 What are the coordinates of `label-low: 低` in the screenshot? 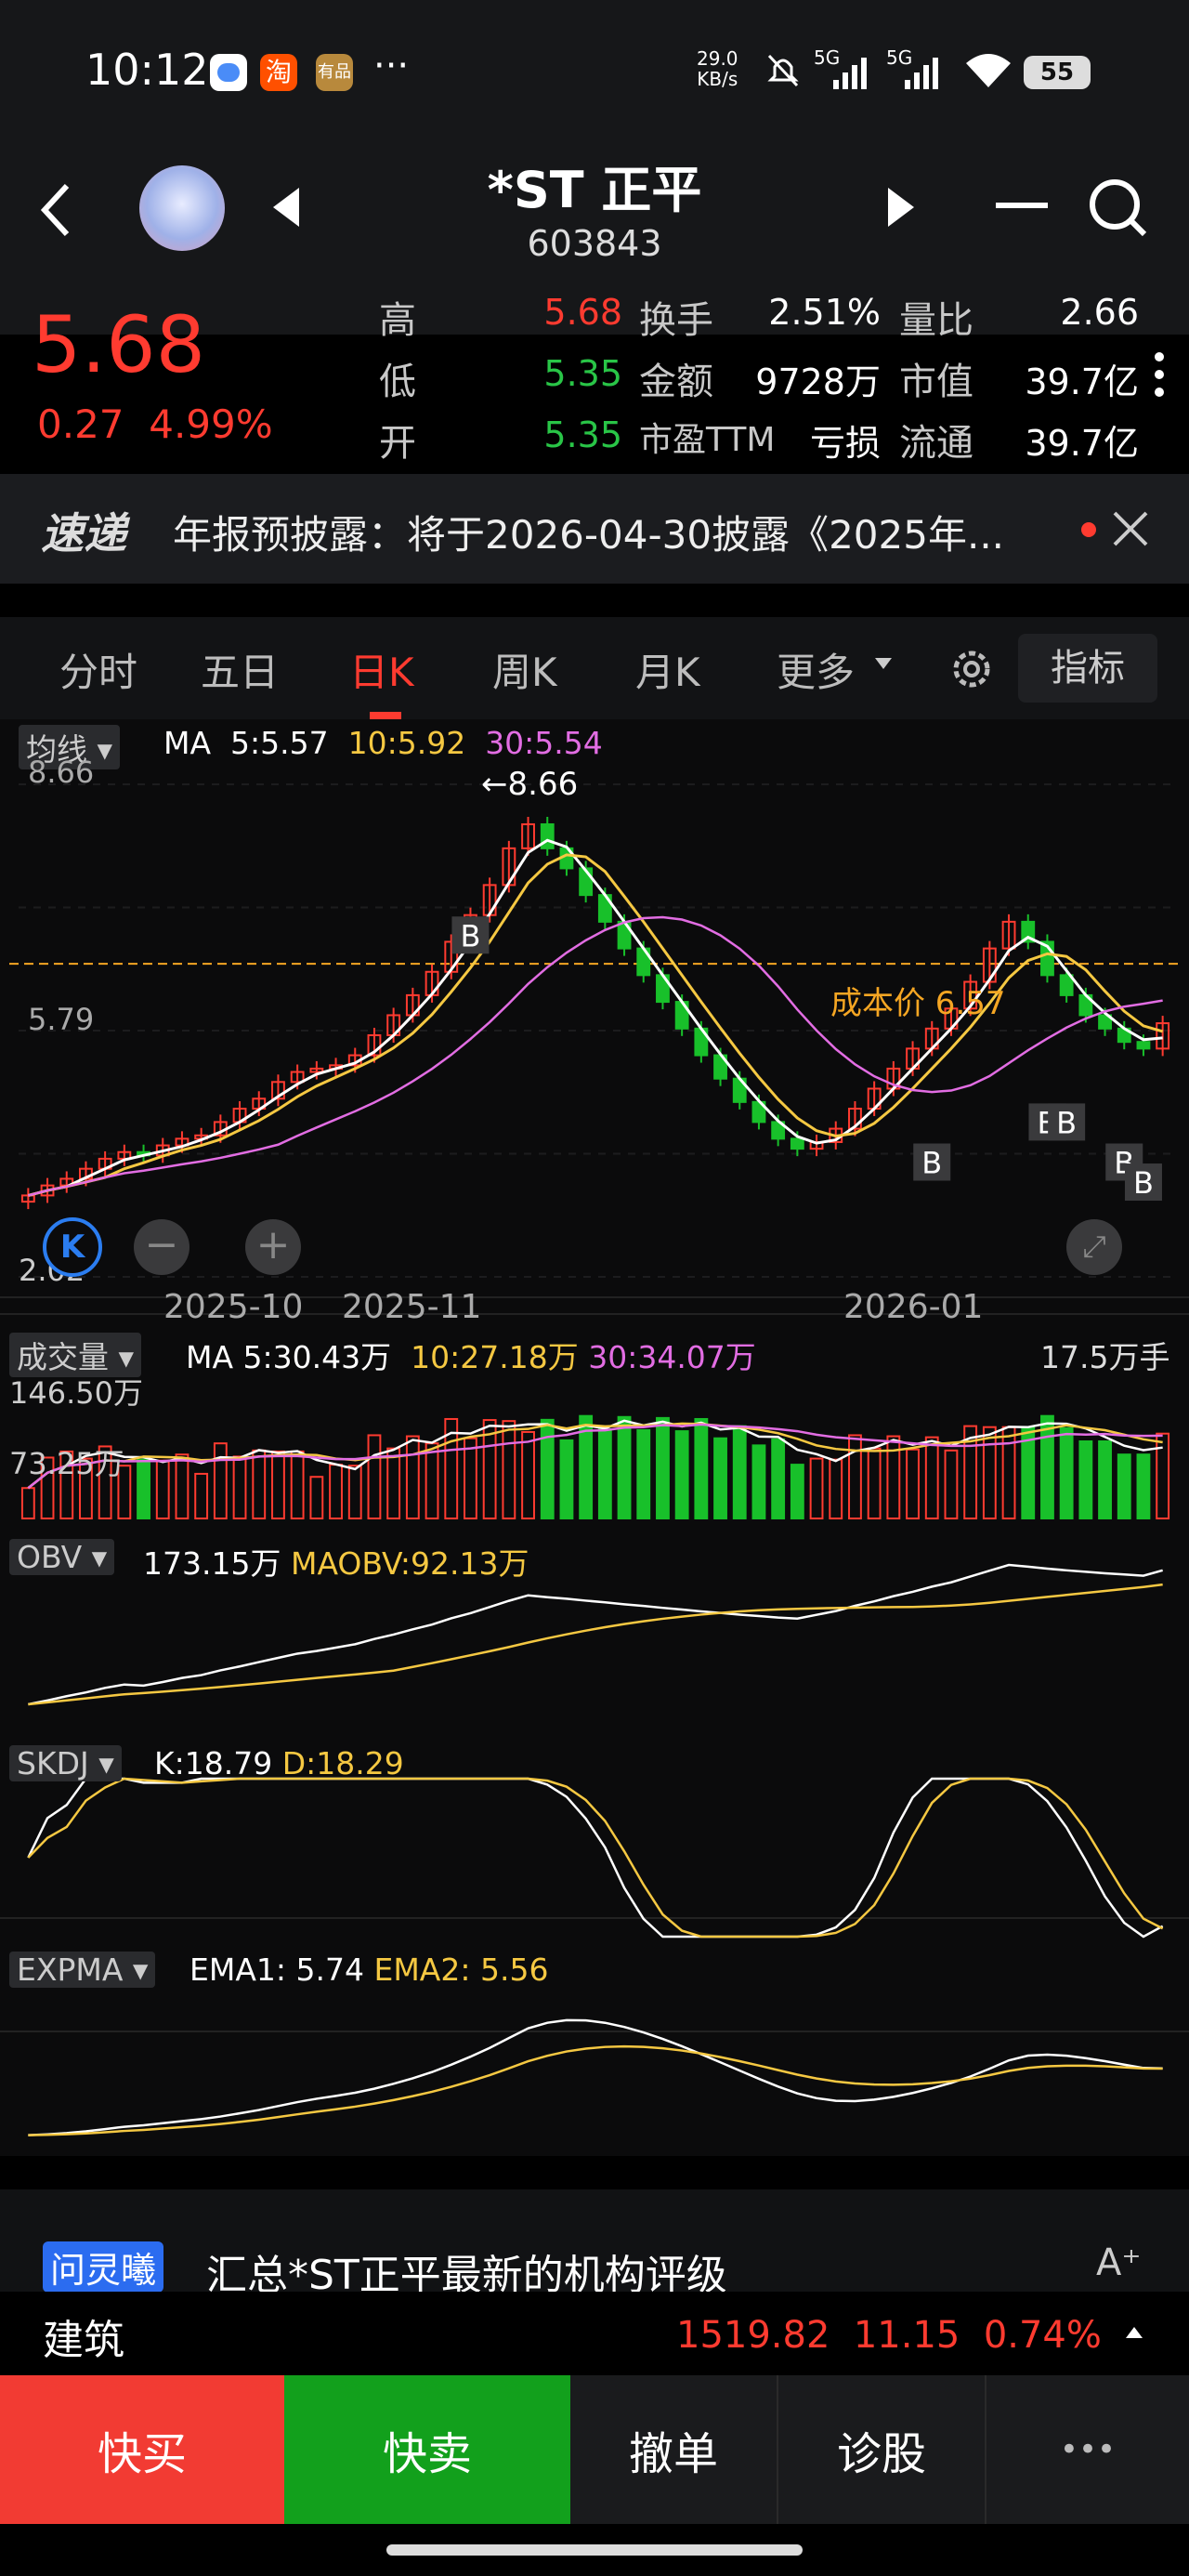 It's located at (397, 382).